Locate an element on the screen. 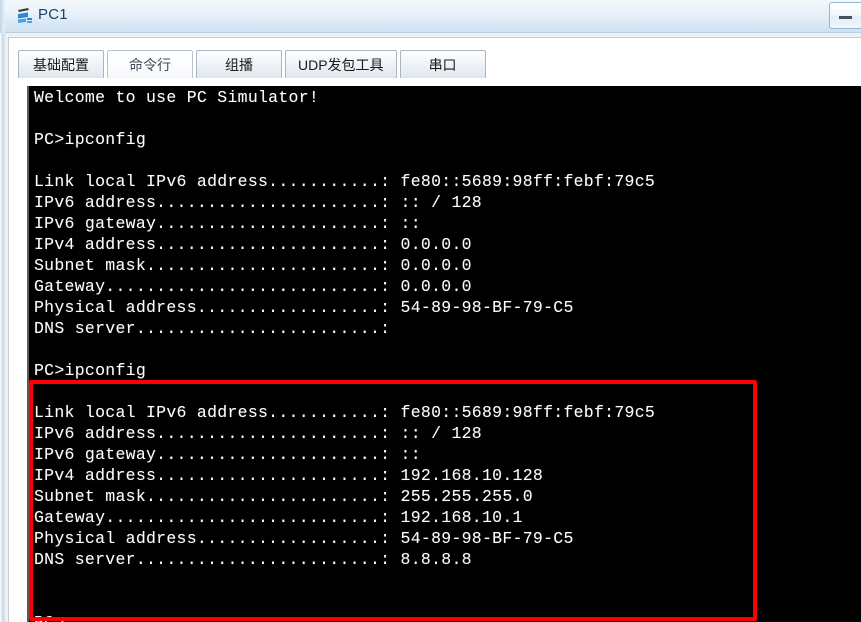  window-title-bar: PC1 is located at coordinates (430, 16).